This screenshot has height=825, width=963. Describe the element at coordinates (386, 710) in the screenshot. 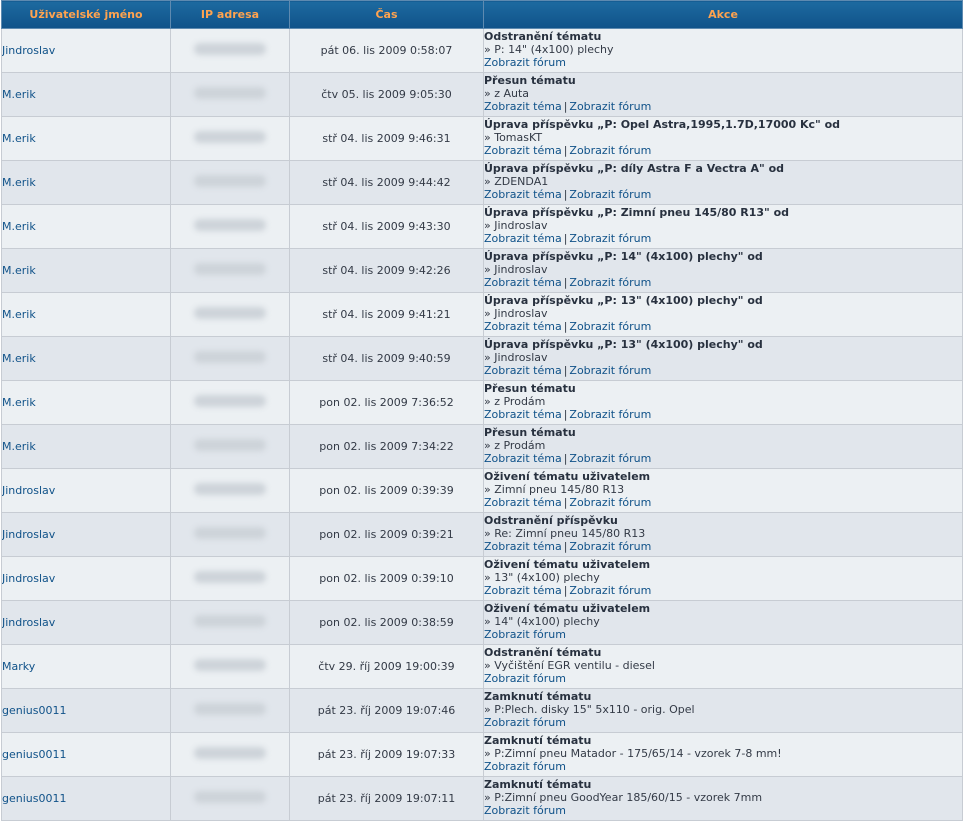

I see `time-cell: pát 23. říj 2009 19:07:46` at that location.